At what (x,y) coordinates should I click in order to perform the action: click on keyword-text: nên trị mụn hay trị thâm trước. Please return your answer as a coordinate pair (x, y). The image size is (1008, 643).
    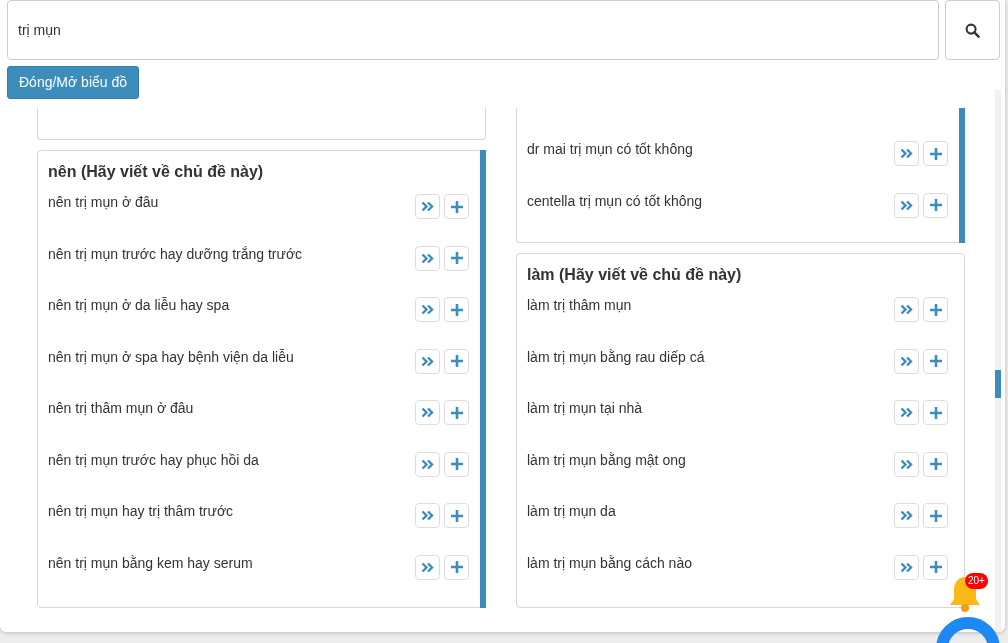
    Looking at the image, I should click on (141, 511).